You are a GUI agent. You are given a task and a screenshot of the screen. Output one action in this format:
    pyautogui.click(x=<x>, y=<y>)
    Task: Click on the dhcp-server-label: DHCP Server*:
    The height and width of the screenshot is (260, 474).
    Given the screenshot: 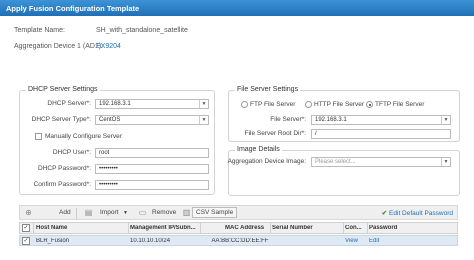 What is the action you would take?
    pyautogui.click(x=69, y=103)
    